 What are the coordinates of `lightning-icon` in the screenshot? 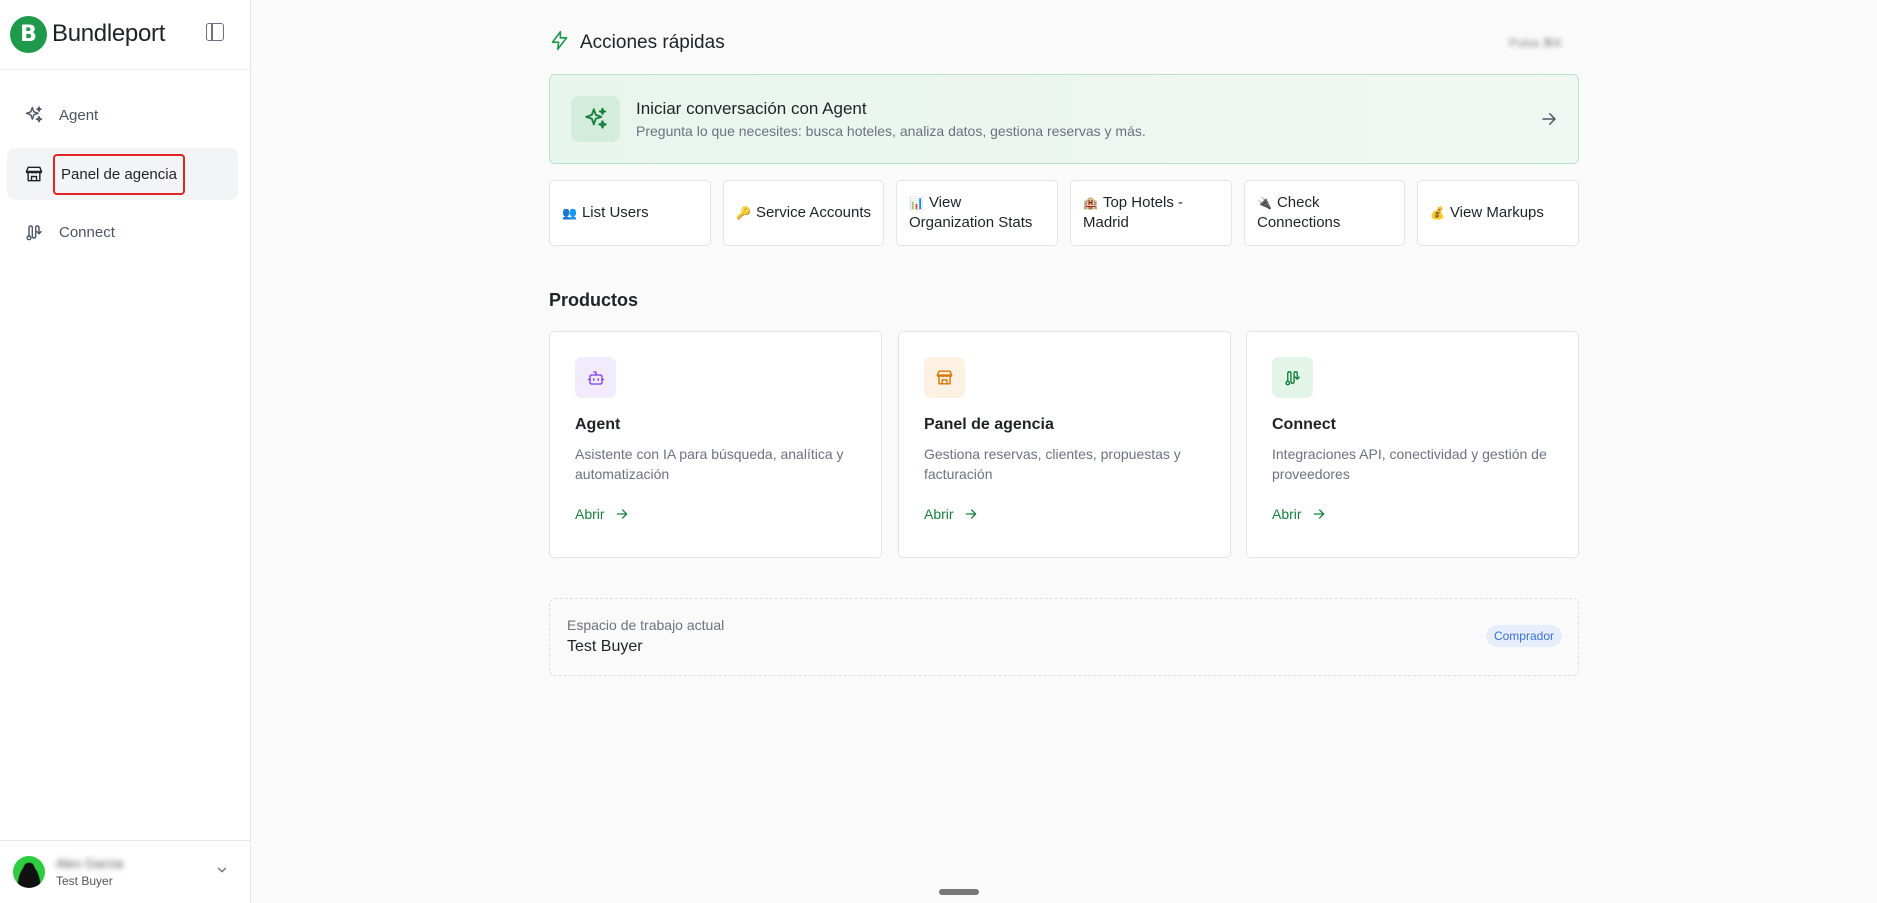 It's located at (559, 43).